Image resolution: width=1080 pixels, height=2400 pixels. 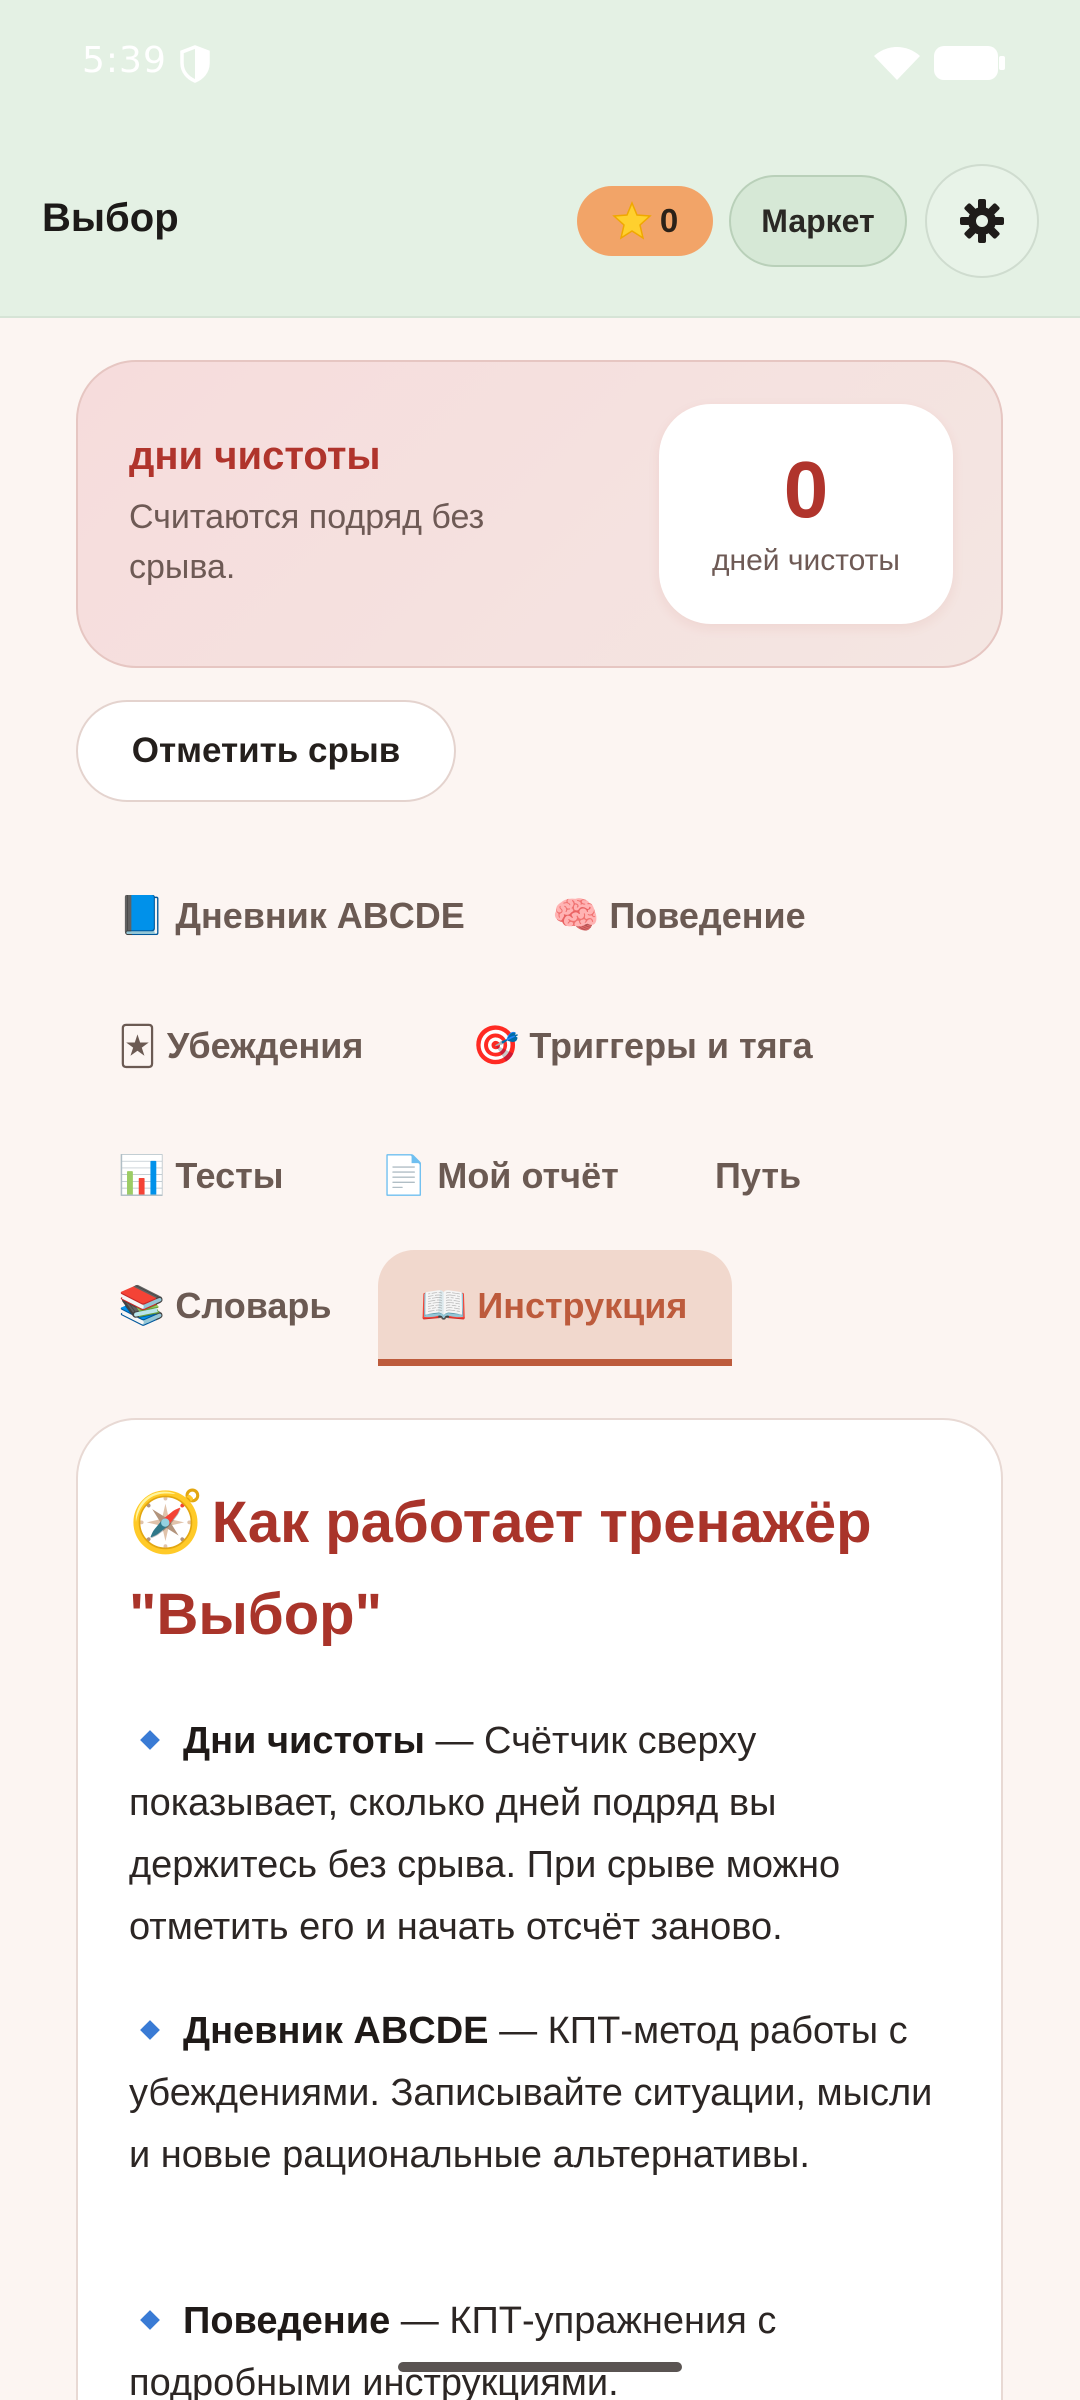 I want to click on wifi-icon, so click(x=897, y=63).